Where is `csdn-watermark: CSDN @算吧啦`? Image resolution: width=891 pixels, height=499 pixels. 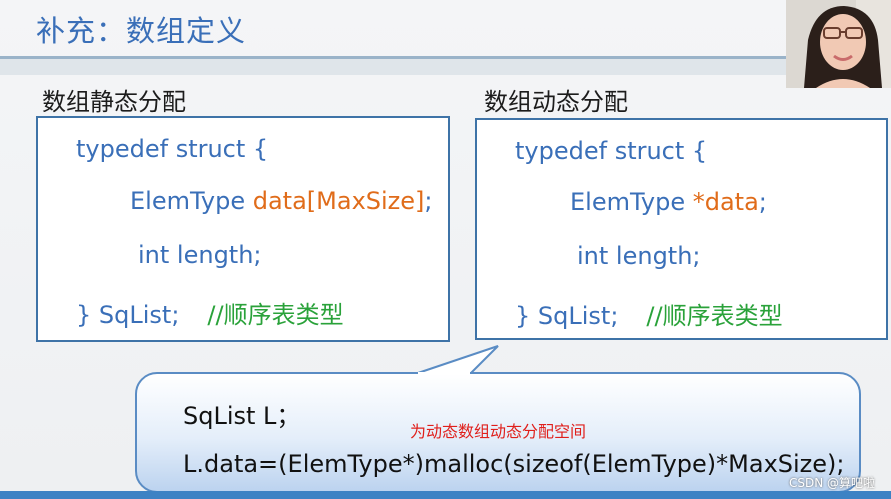
csdn-watermark: CSDN @算吧啦 is located at coordinates (831, 483).